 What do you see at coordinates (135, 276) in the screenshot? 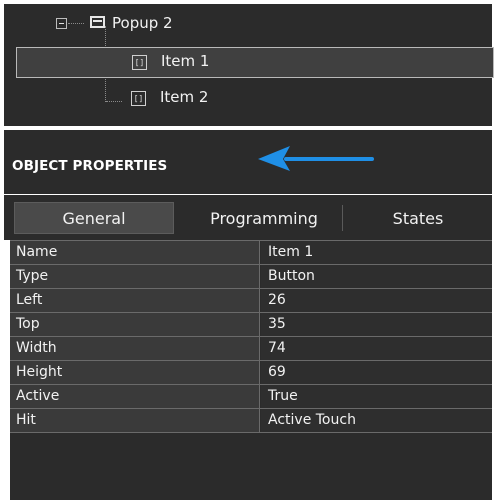
I see `property-name: Type` at bounding box center [135, 276].